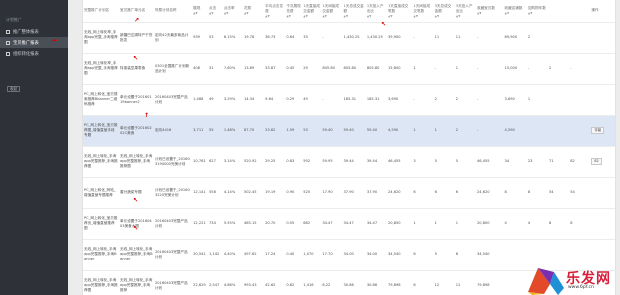 This screenshot has height=295, width=620. I want to click on column-header: 1天直接成交金额 ▲▼, so click(312, 11).